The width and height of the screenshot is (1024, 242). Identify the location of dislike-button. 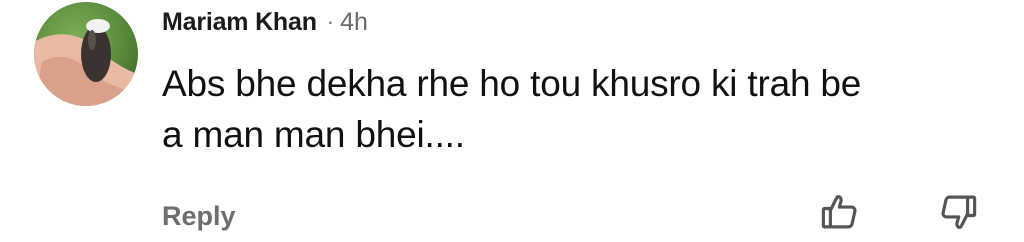
(958, 214).